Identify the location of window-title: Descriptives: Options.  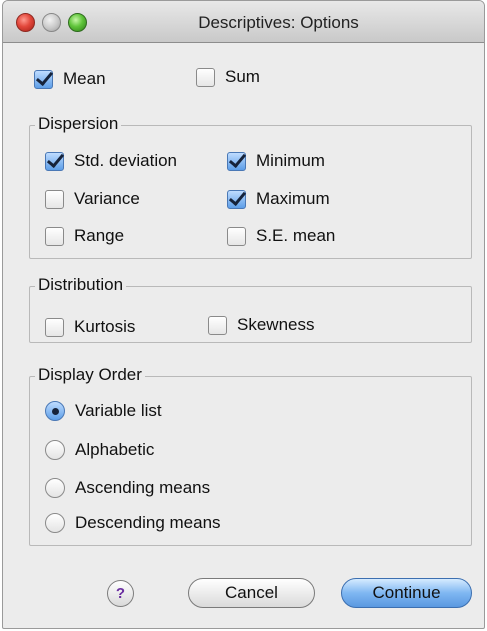
(278, 22).